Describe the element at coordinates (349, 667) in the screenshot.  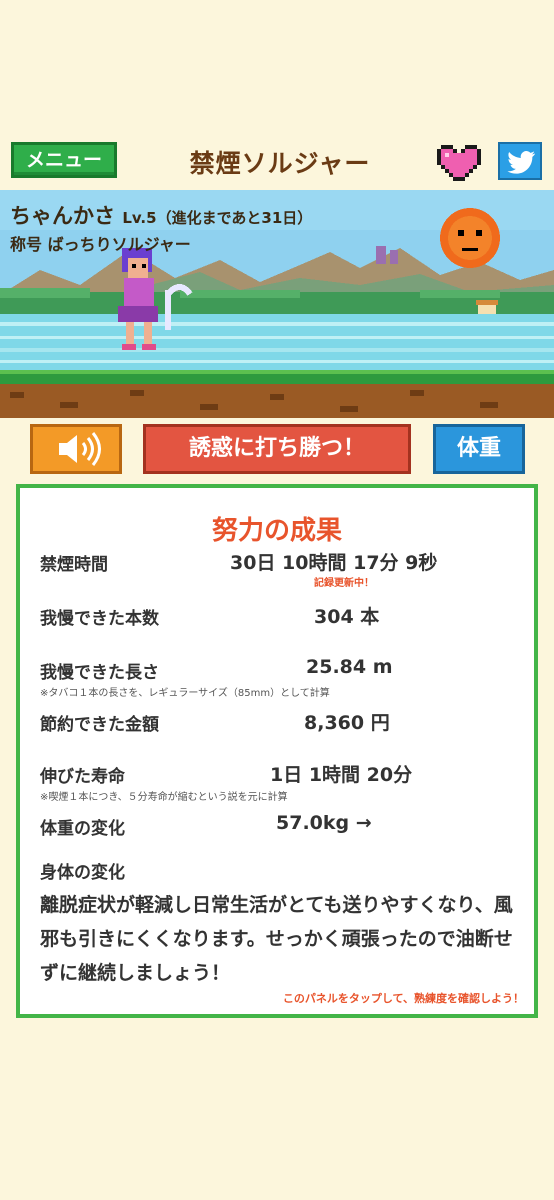
I see `length-value: 25.84 m` at that location.